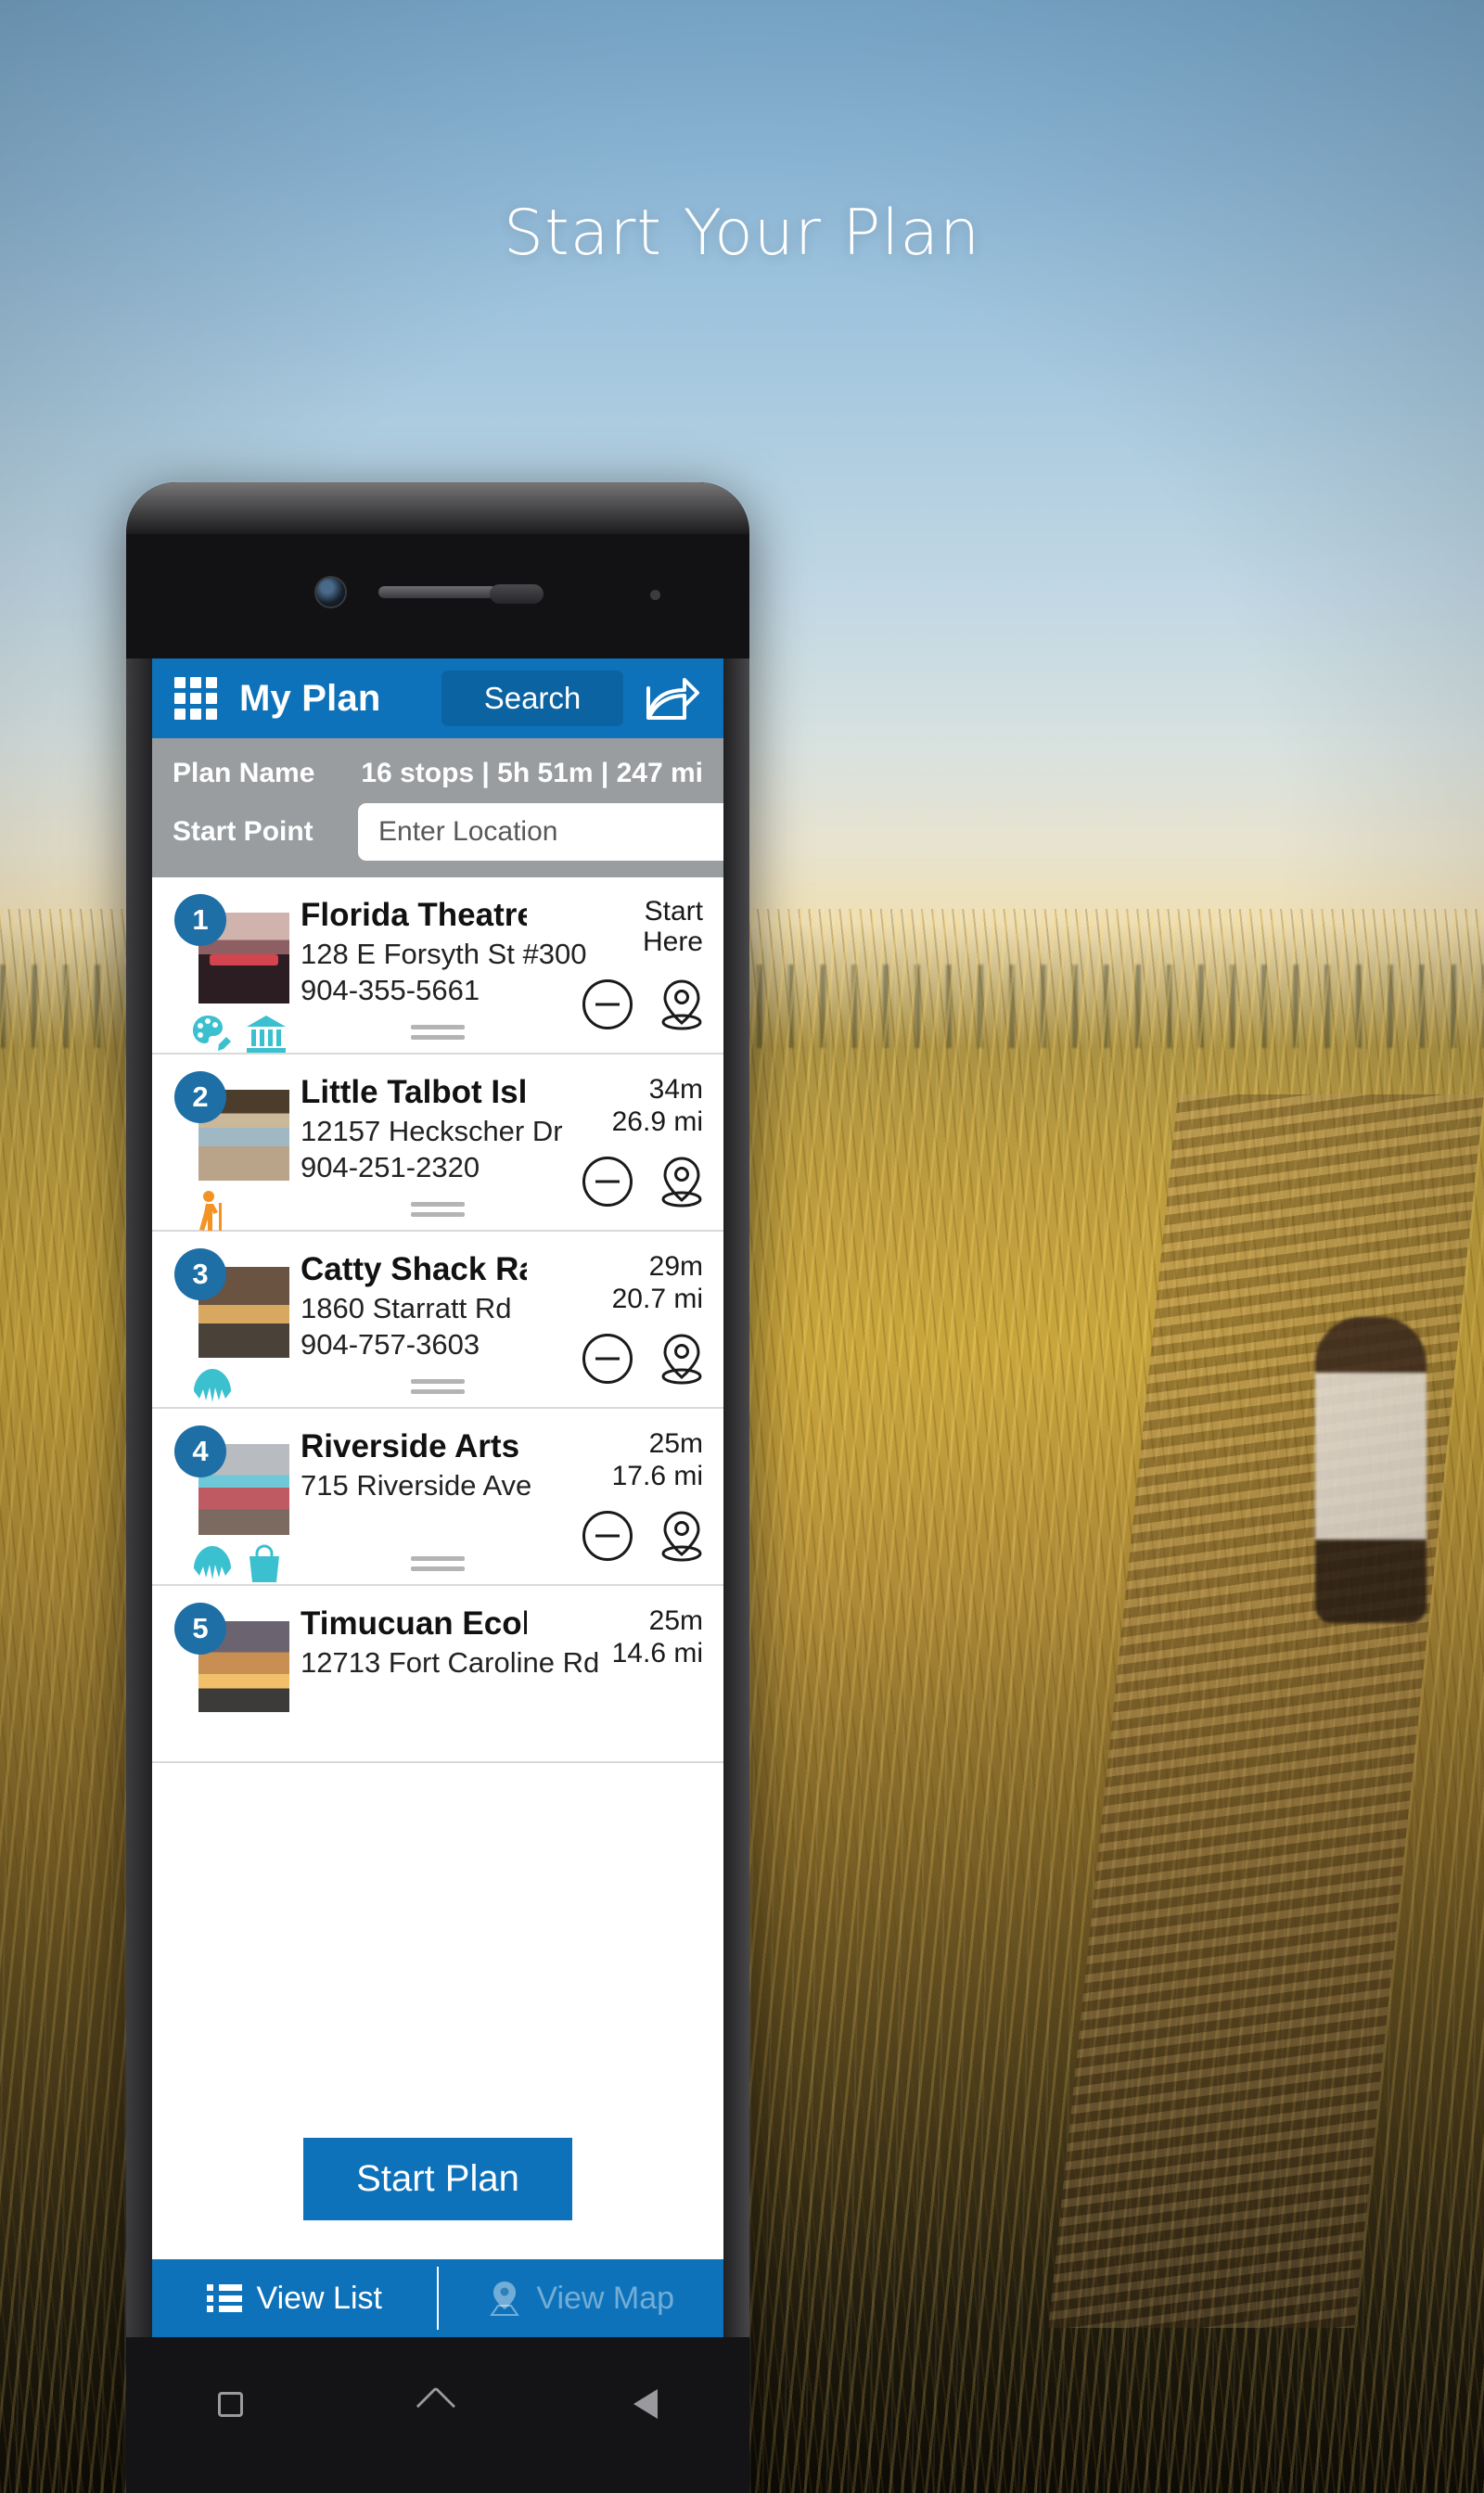 This screenshot has height=2493, width=1484. I want to click on stop-distance: 17.6 mi, so click(657, 1476).